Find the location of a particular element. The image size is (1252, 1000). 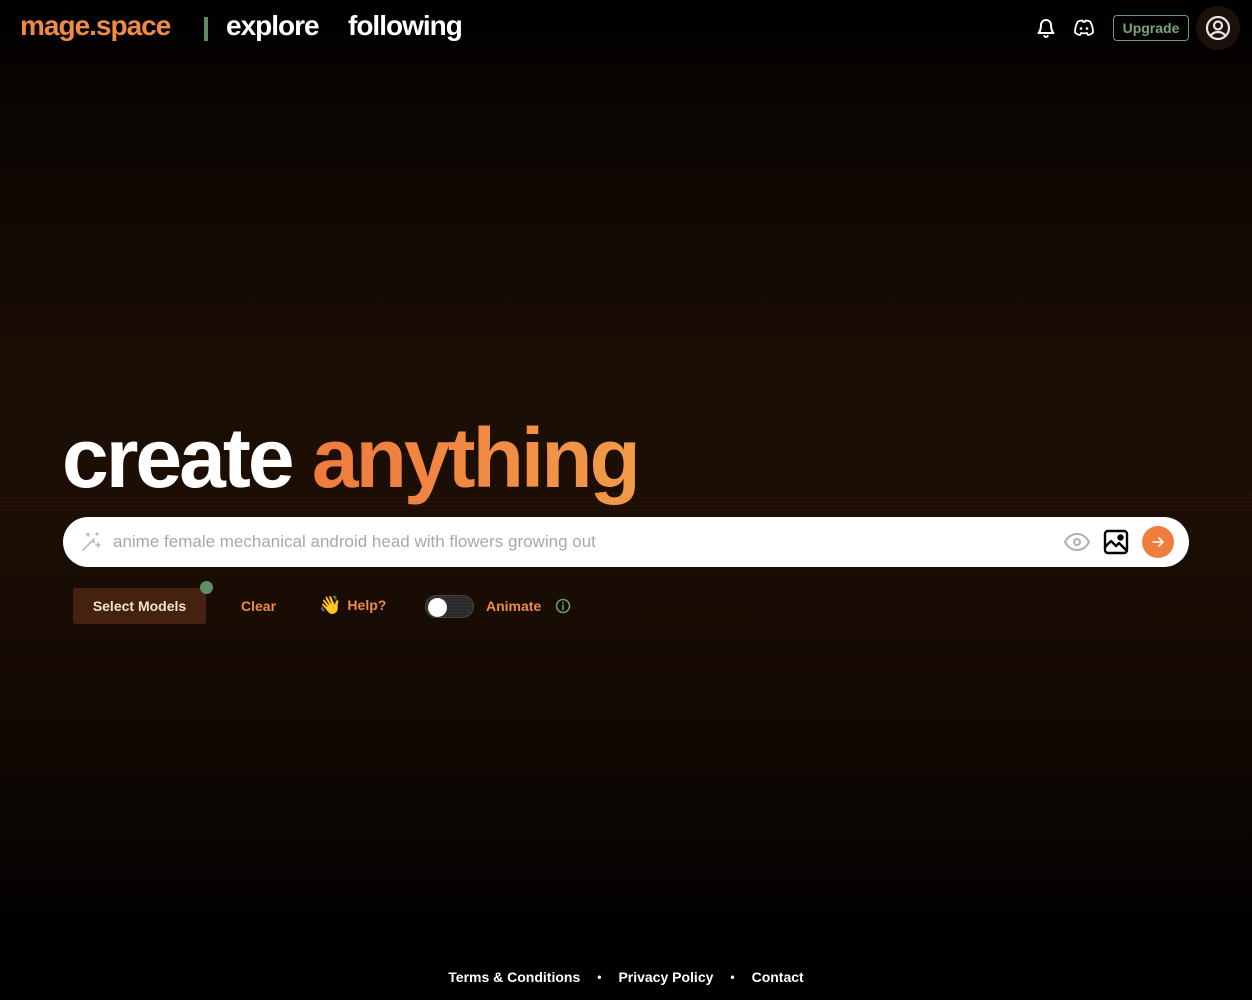

brand-logo: mage.space is located at coordinates (95, 26).